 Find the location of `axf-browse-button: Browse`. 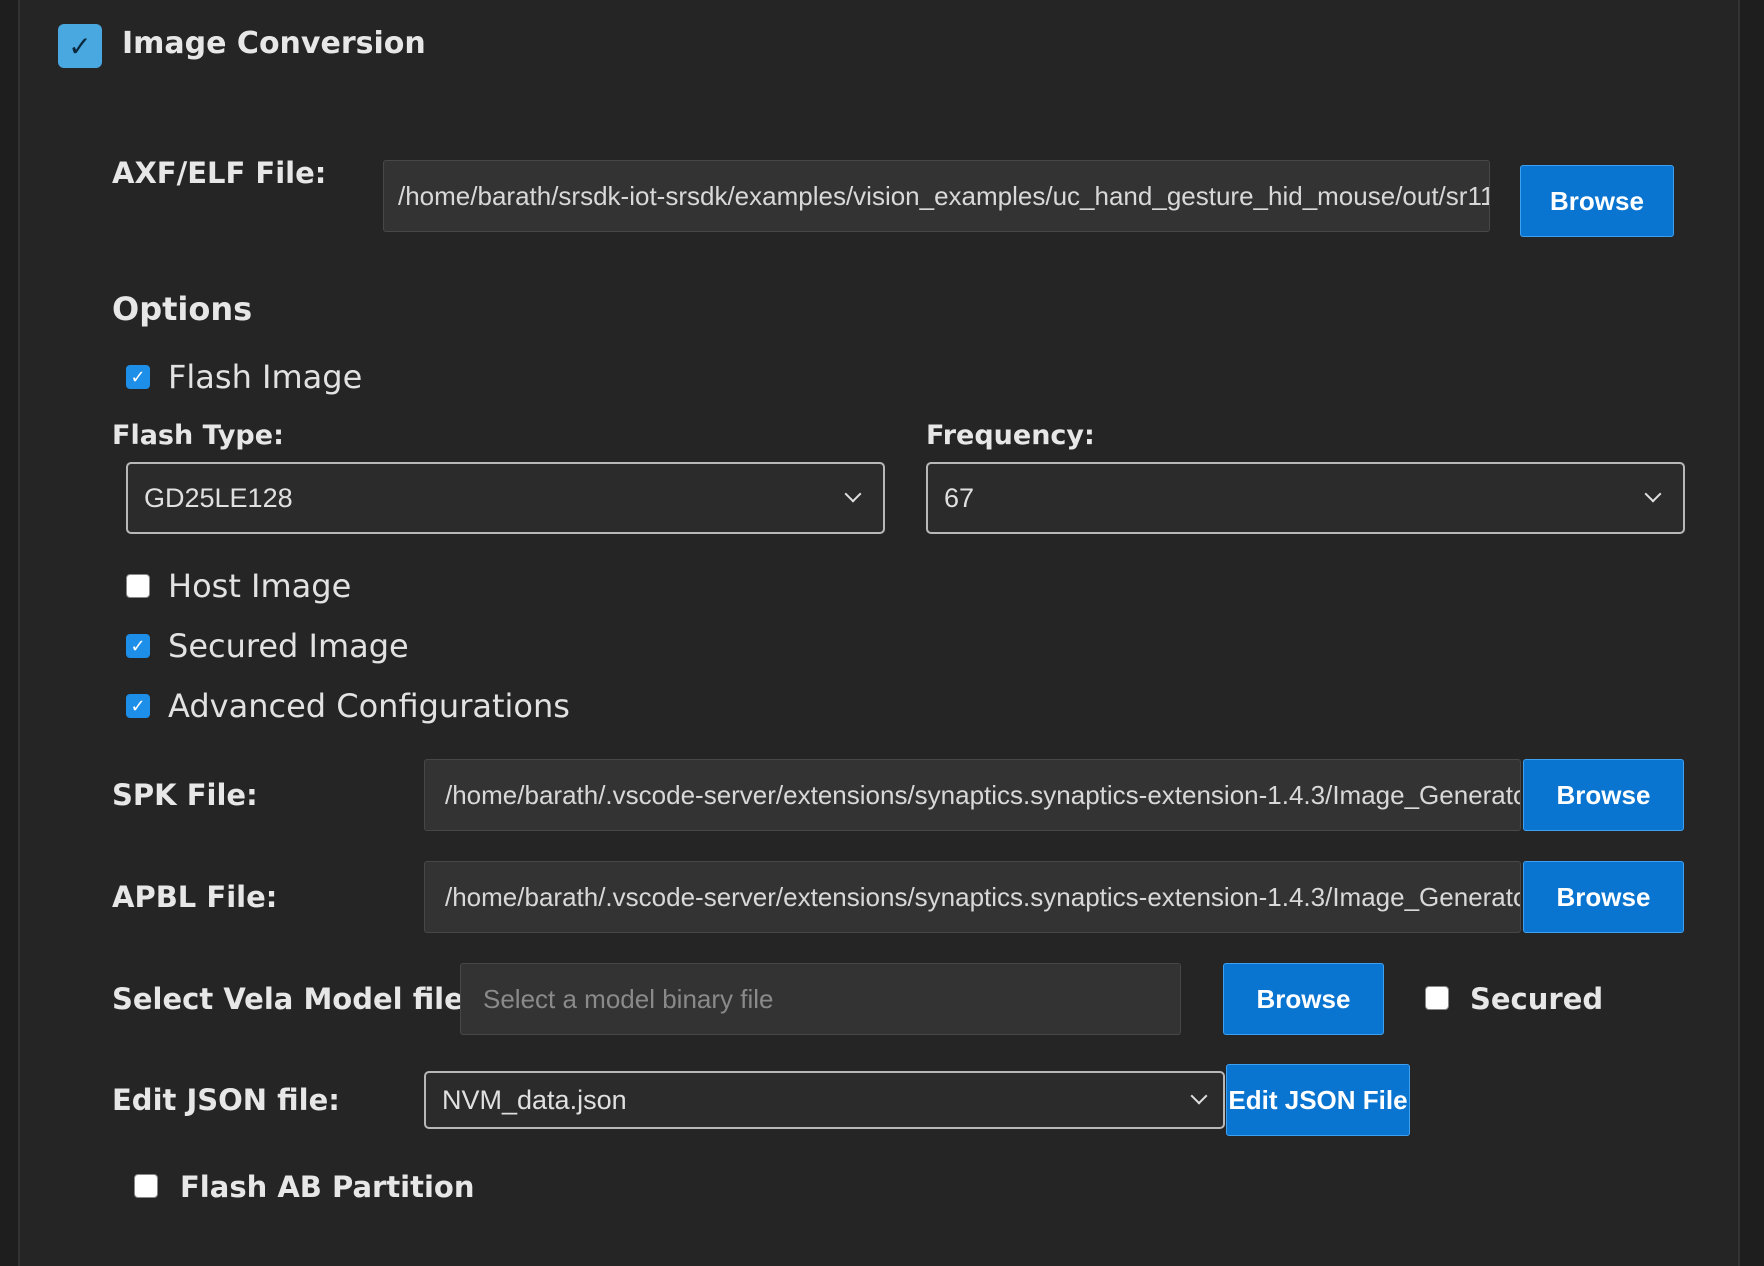

axf-browse-button: Browse is located at coordinates (1597, 201).